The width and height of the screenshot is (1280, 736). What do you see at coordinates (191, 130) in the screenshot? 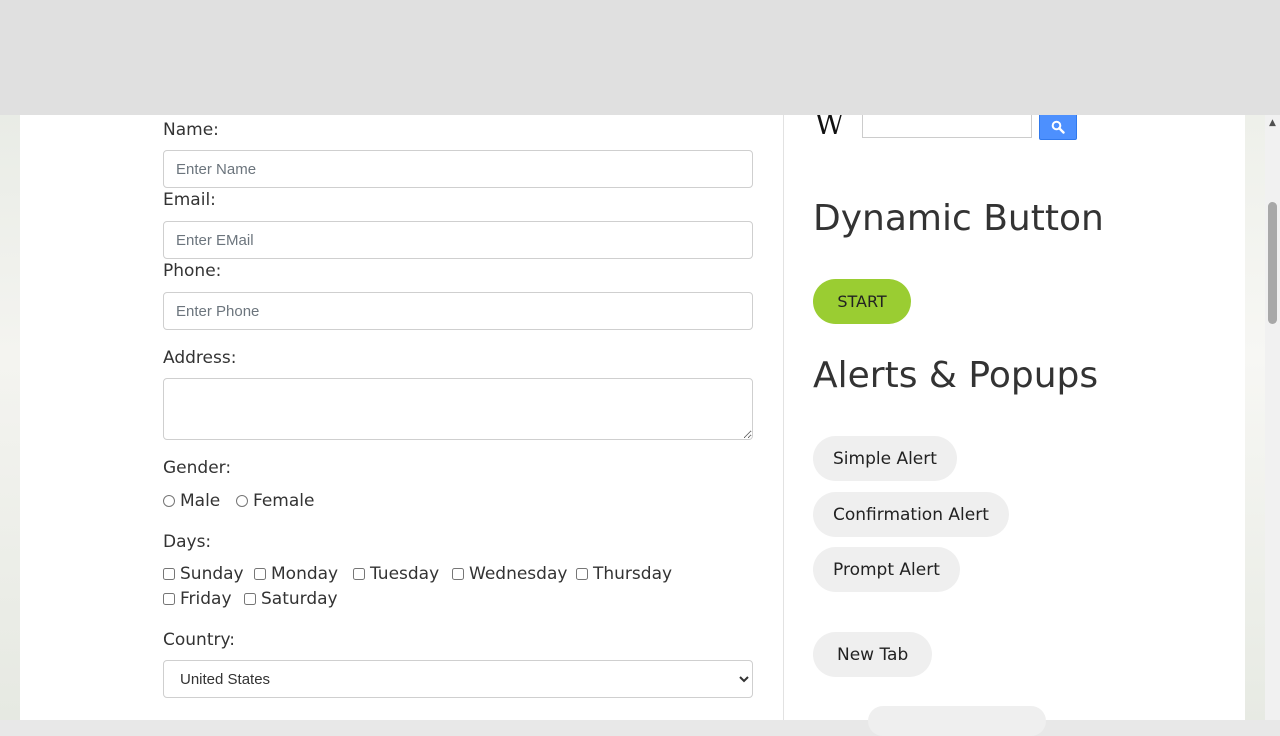
I see `name-label: Name:` at bounding box center [191, 130].